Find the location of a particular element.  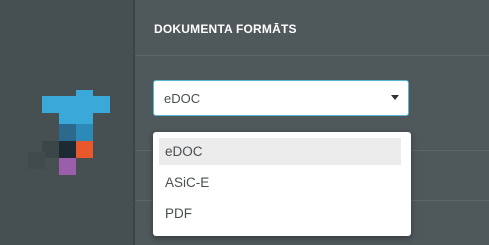

dropdown-arrow-icon is located at coordinates (395, 97).